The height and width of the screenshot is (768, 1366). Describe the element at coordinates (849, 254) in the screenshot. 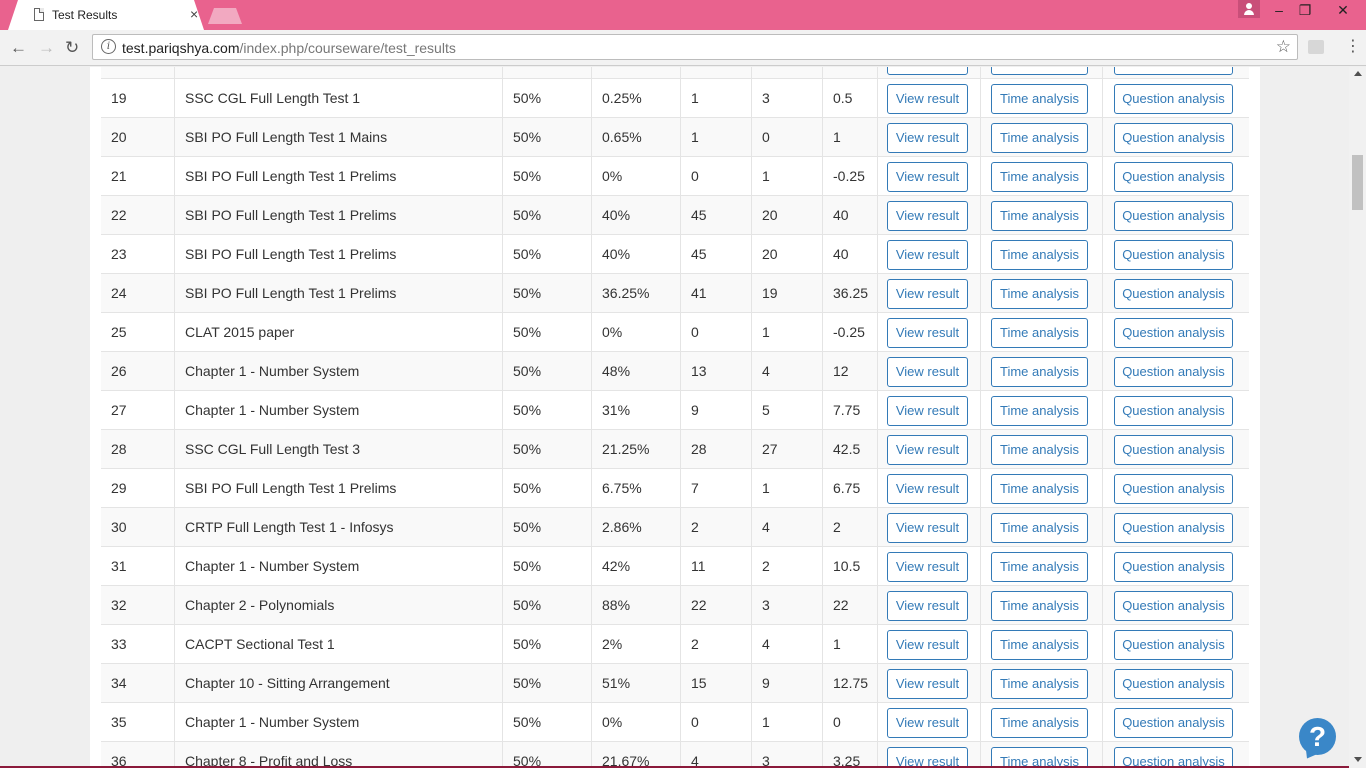

I see `marks-cell: 40` at that location.